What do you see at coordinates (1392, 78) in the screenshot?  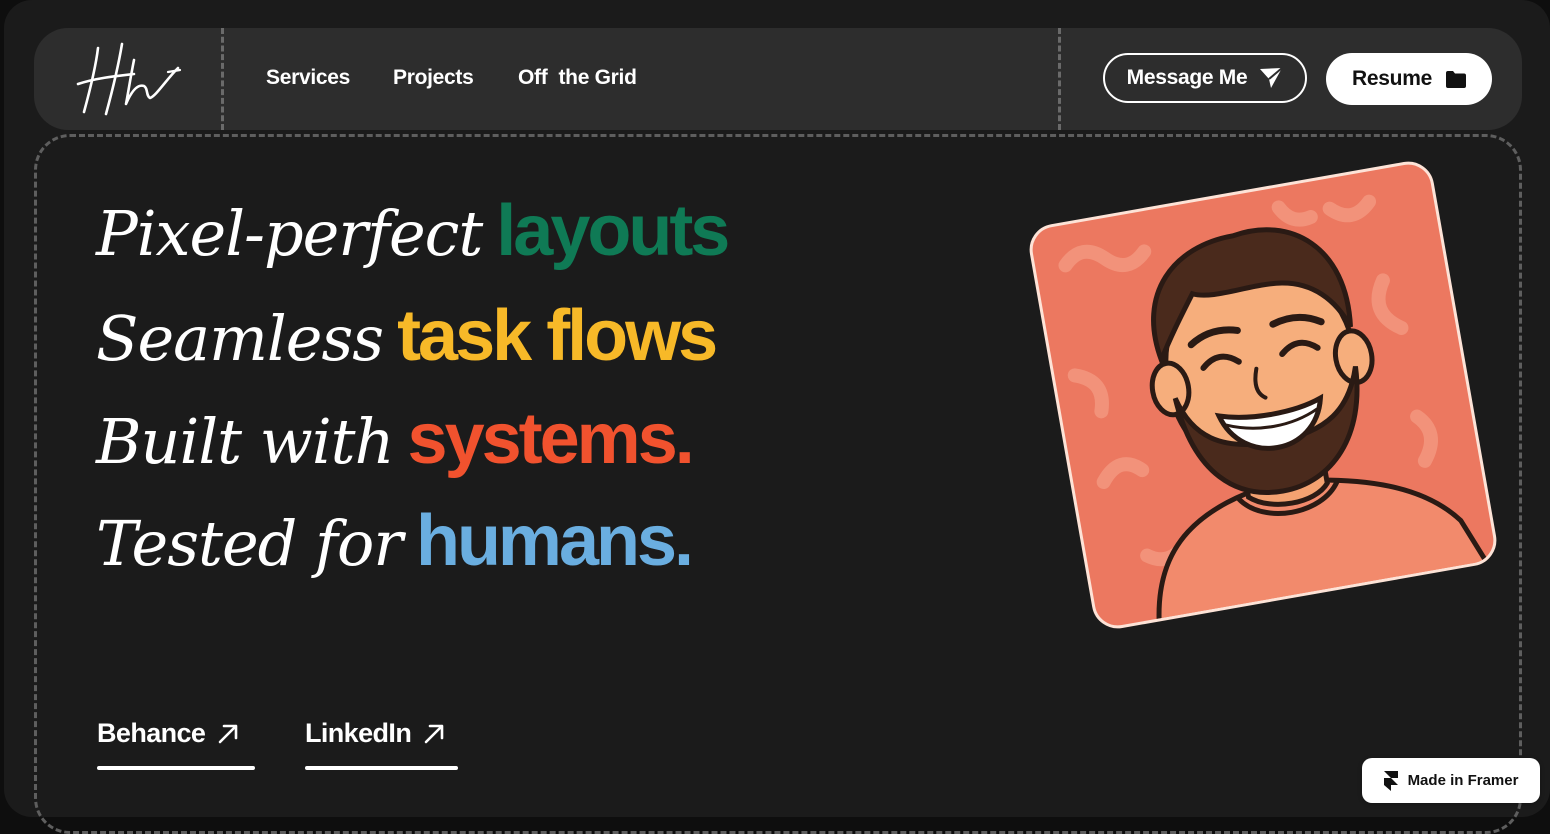 I see `resume-label: Resume` at bounding box center [1392, 78].